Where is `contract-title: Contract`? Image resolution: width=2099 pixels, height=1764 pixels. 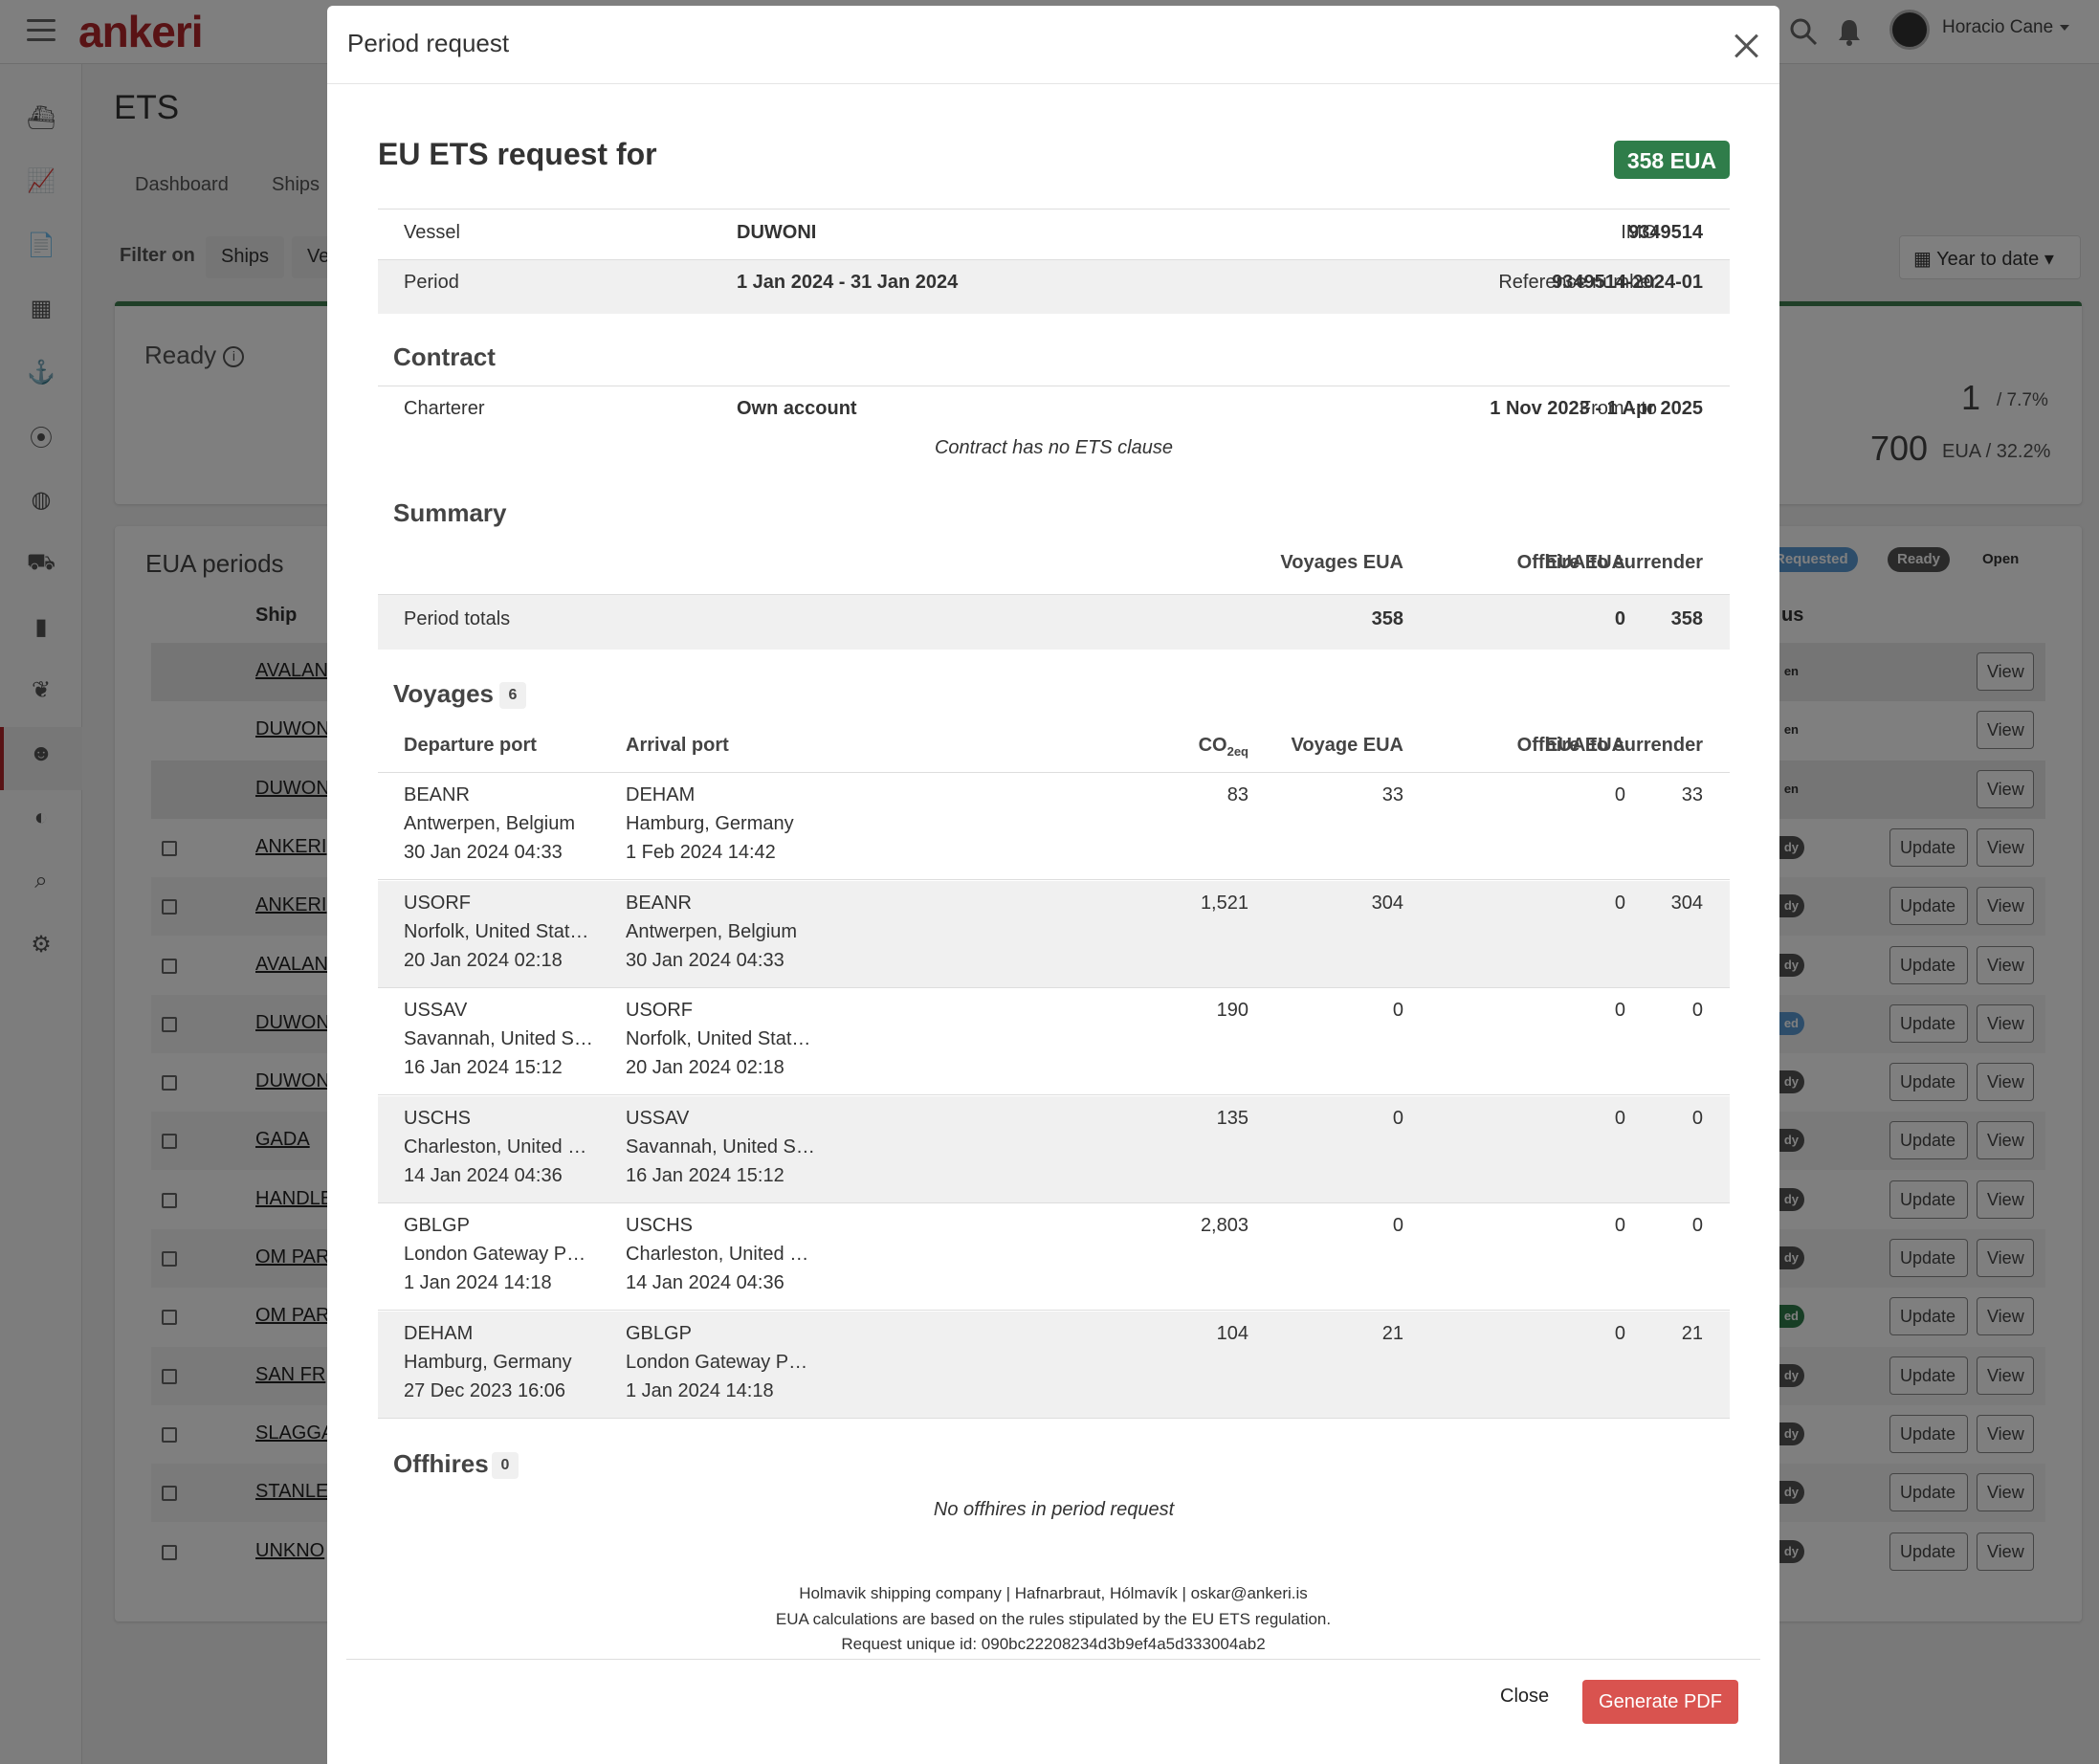 contract-title: Contract is located at coordinates (444, 356).